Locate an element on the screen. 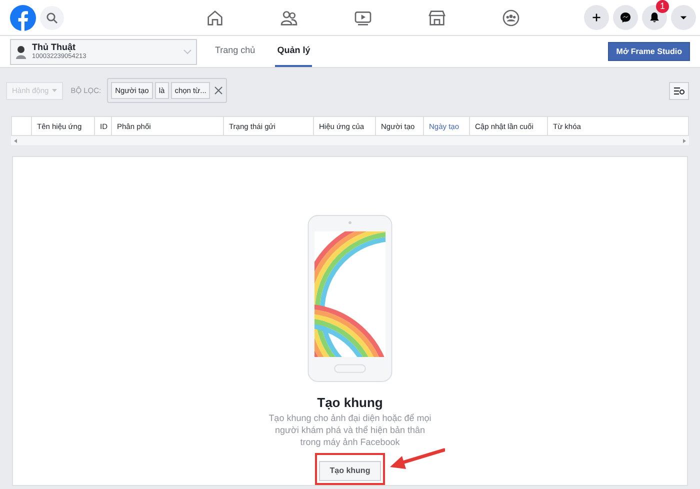  page-name: Thủ Thuật is located at coordinates (54, 47).